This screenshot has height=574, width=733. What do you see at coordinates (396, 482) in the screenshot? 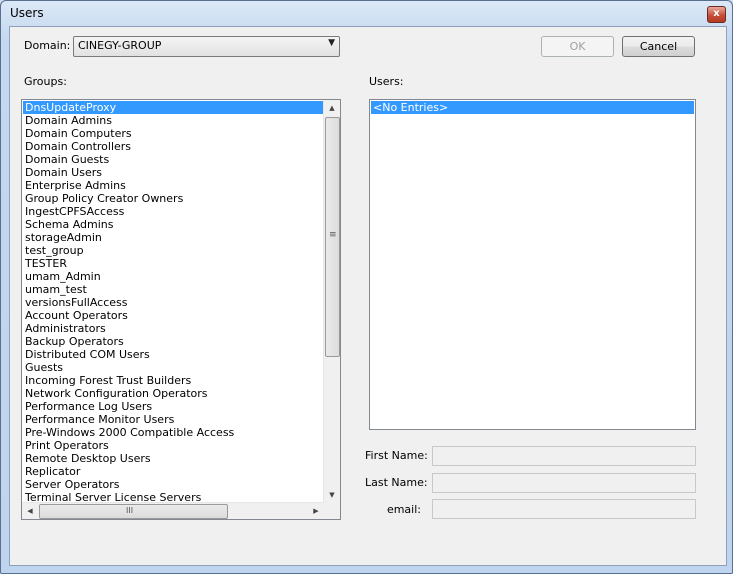
I see `last-name-label: Last Name:` at bounding box center [396, 482].